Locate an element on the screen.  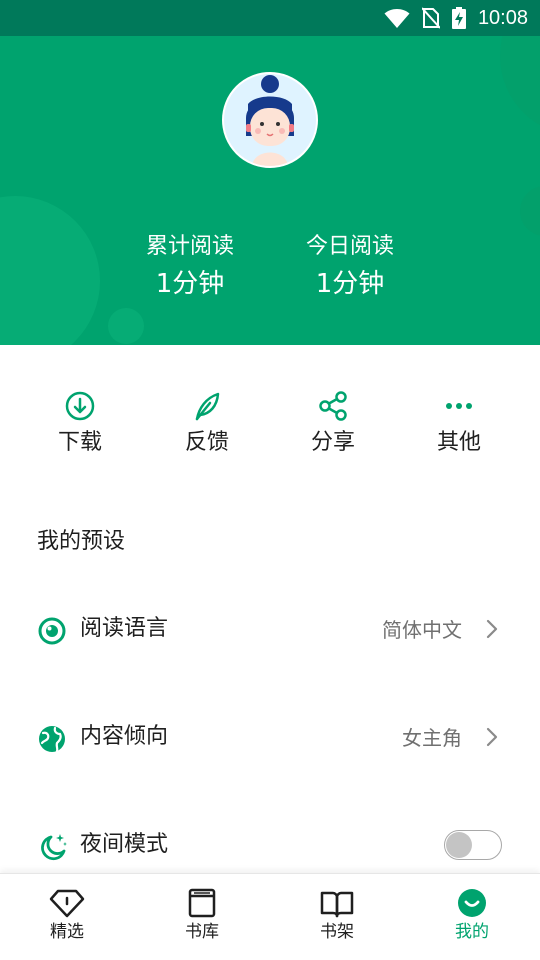
stat-total-label: 累计阅读 is located at coordinates (189, 246).